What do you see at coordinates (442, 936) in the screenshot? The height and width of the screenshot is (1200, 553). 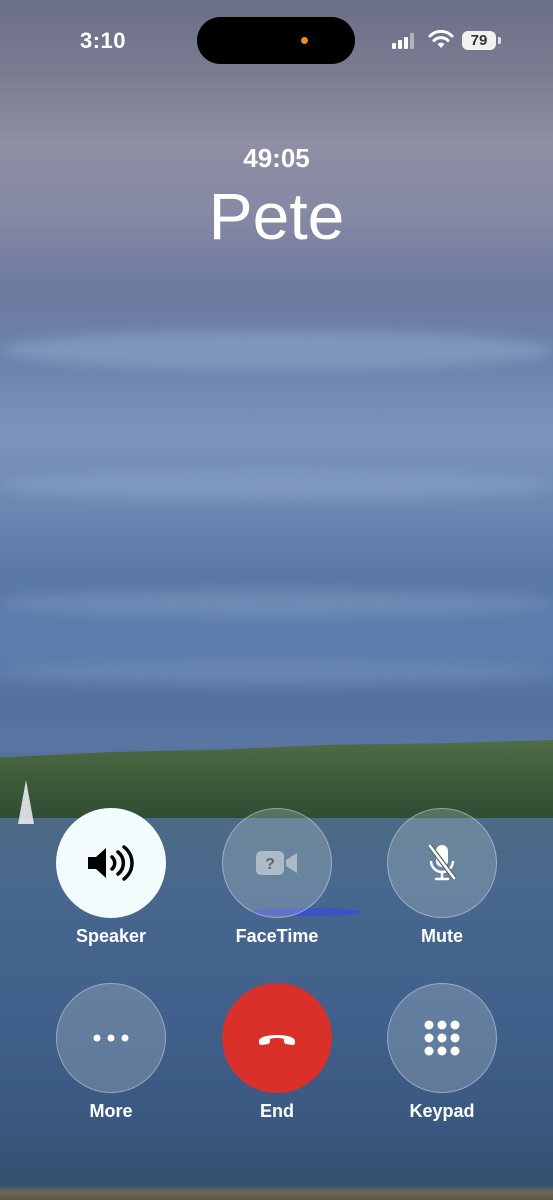 I see `mute-label: Mute` at bounding box center [442, 936].